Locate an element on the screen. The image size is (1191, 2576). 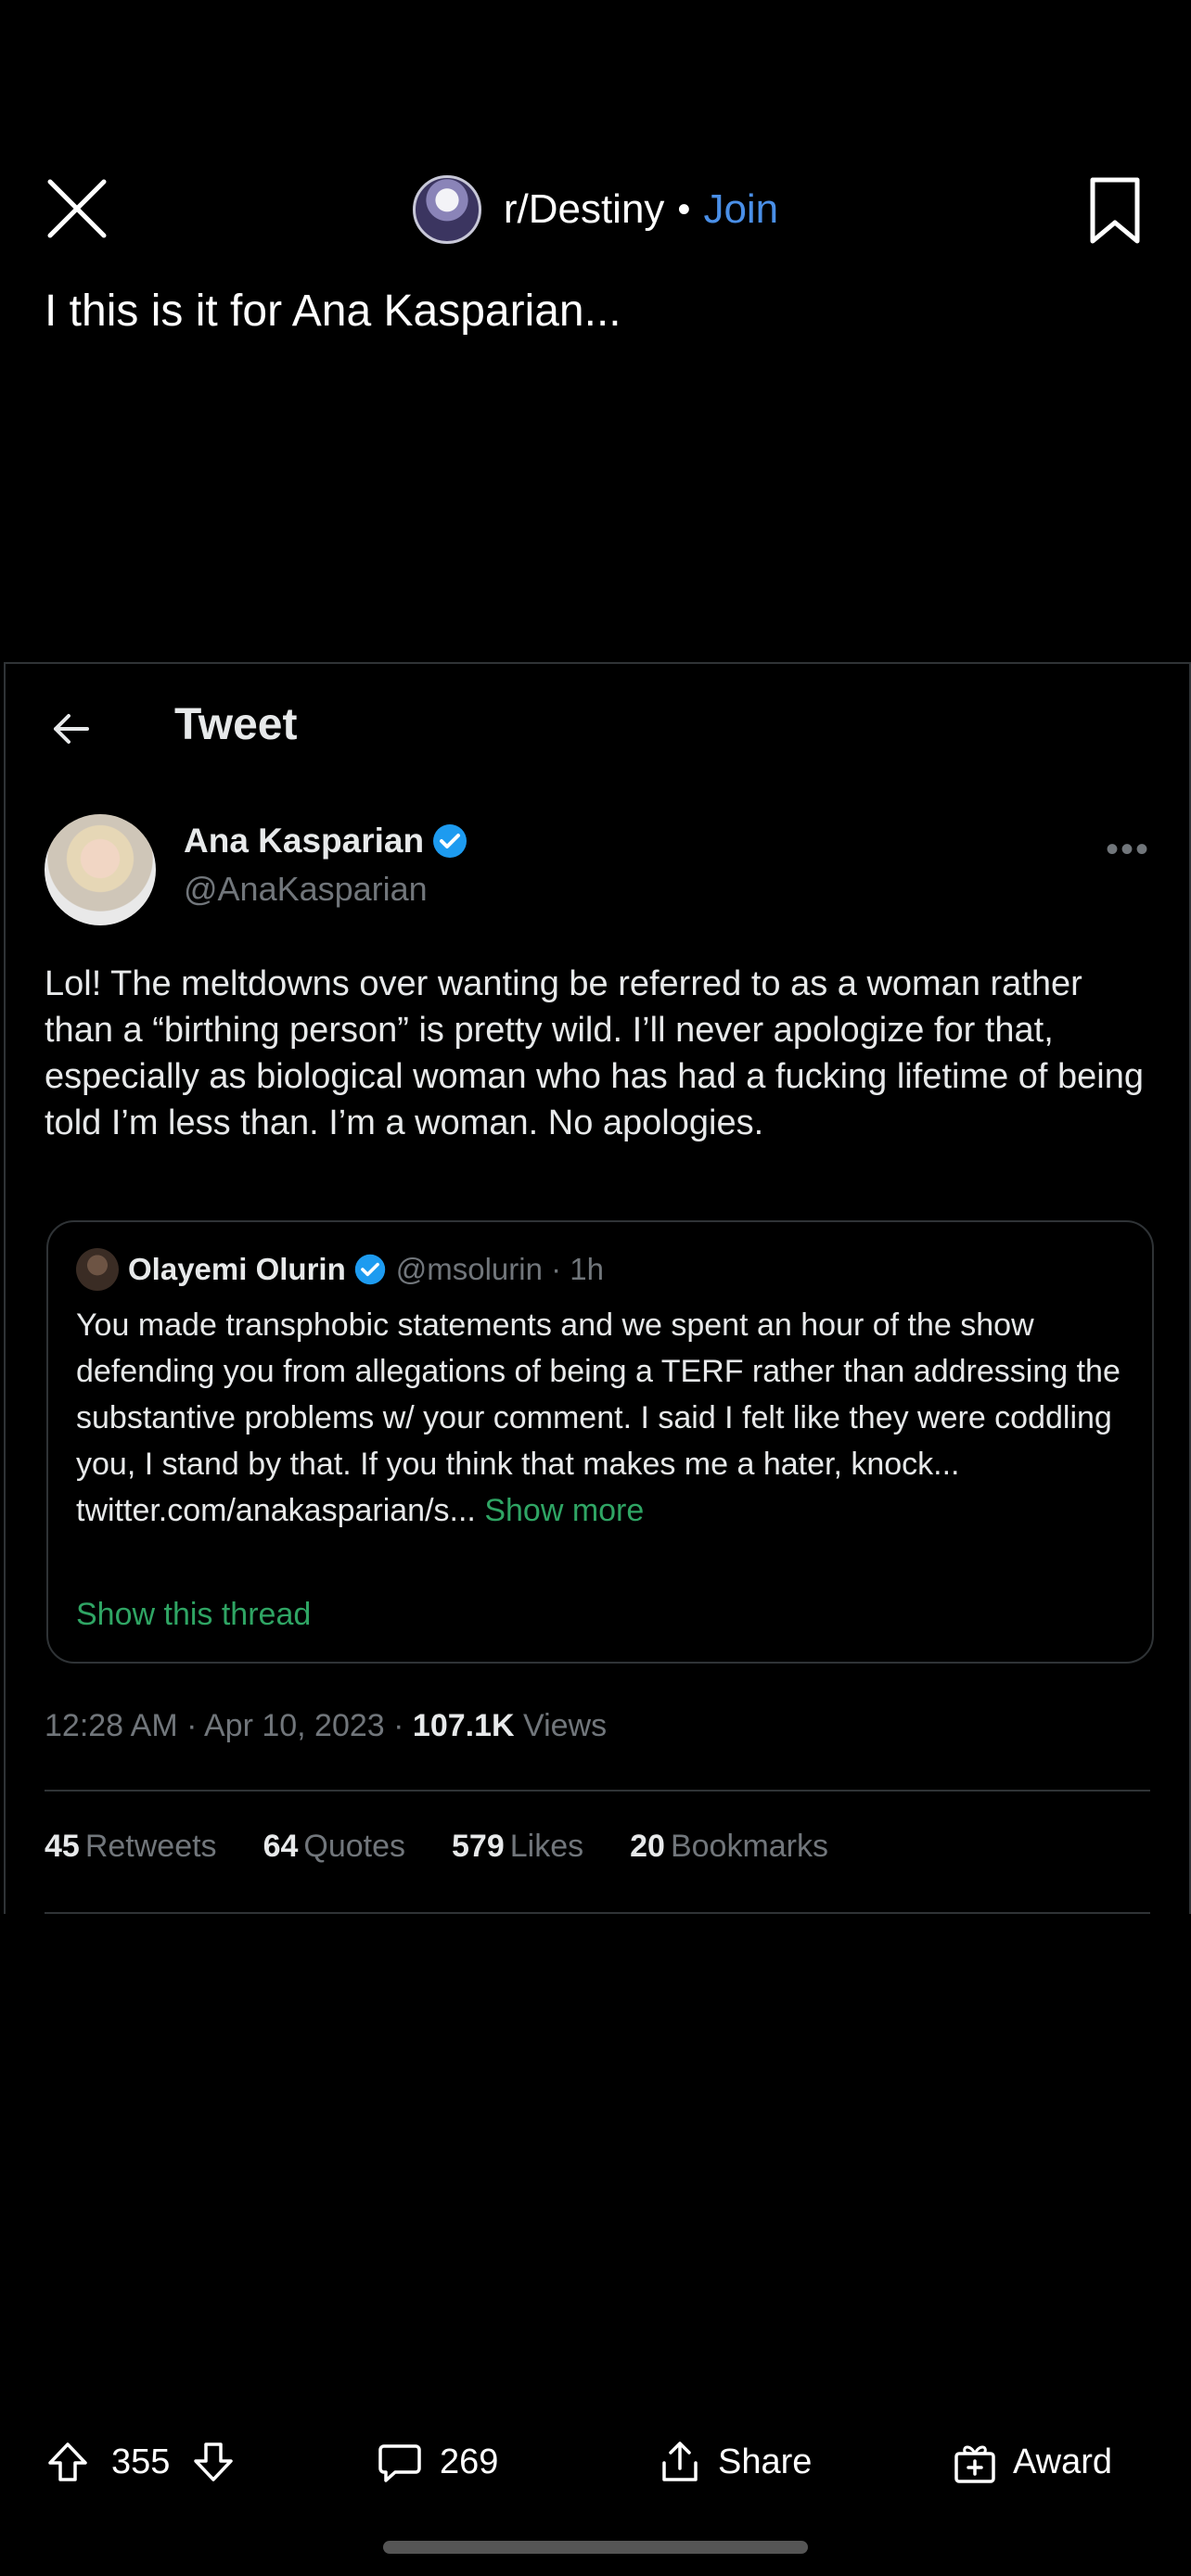
post-action-bar: 355 269 Share Award is located at coordinates (595, 2461).